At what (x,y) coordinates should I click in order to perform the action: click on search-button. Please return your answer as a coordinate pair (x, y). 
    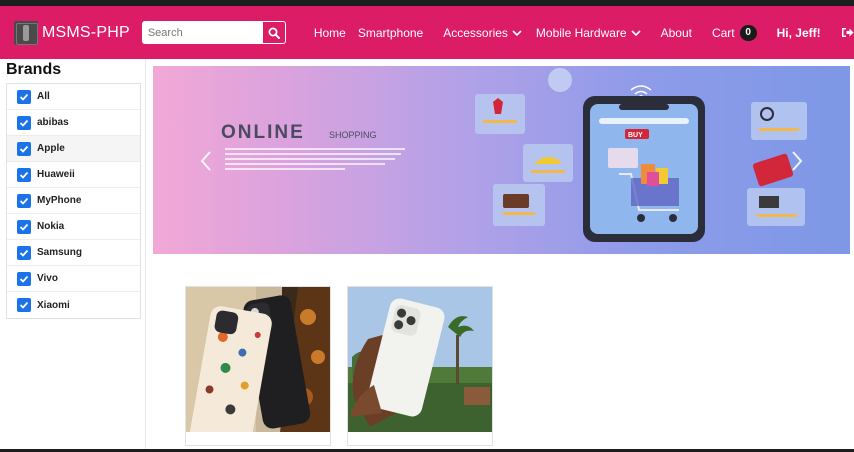
    Looking at the image, I should click on (273, 32).